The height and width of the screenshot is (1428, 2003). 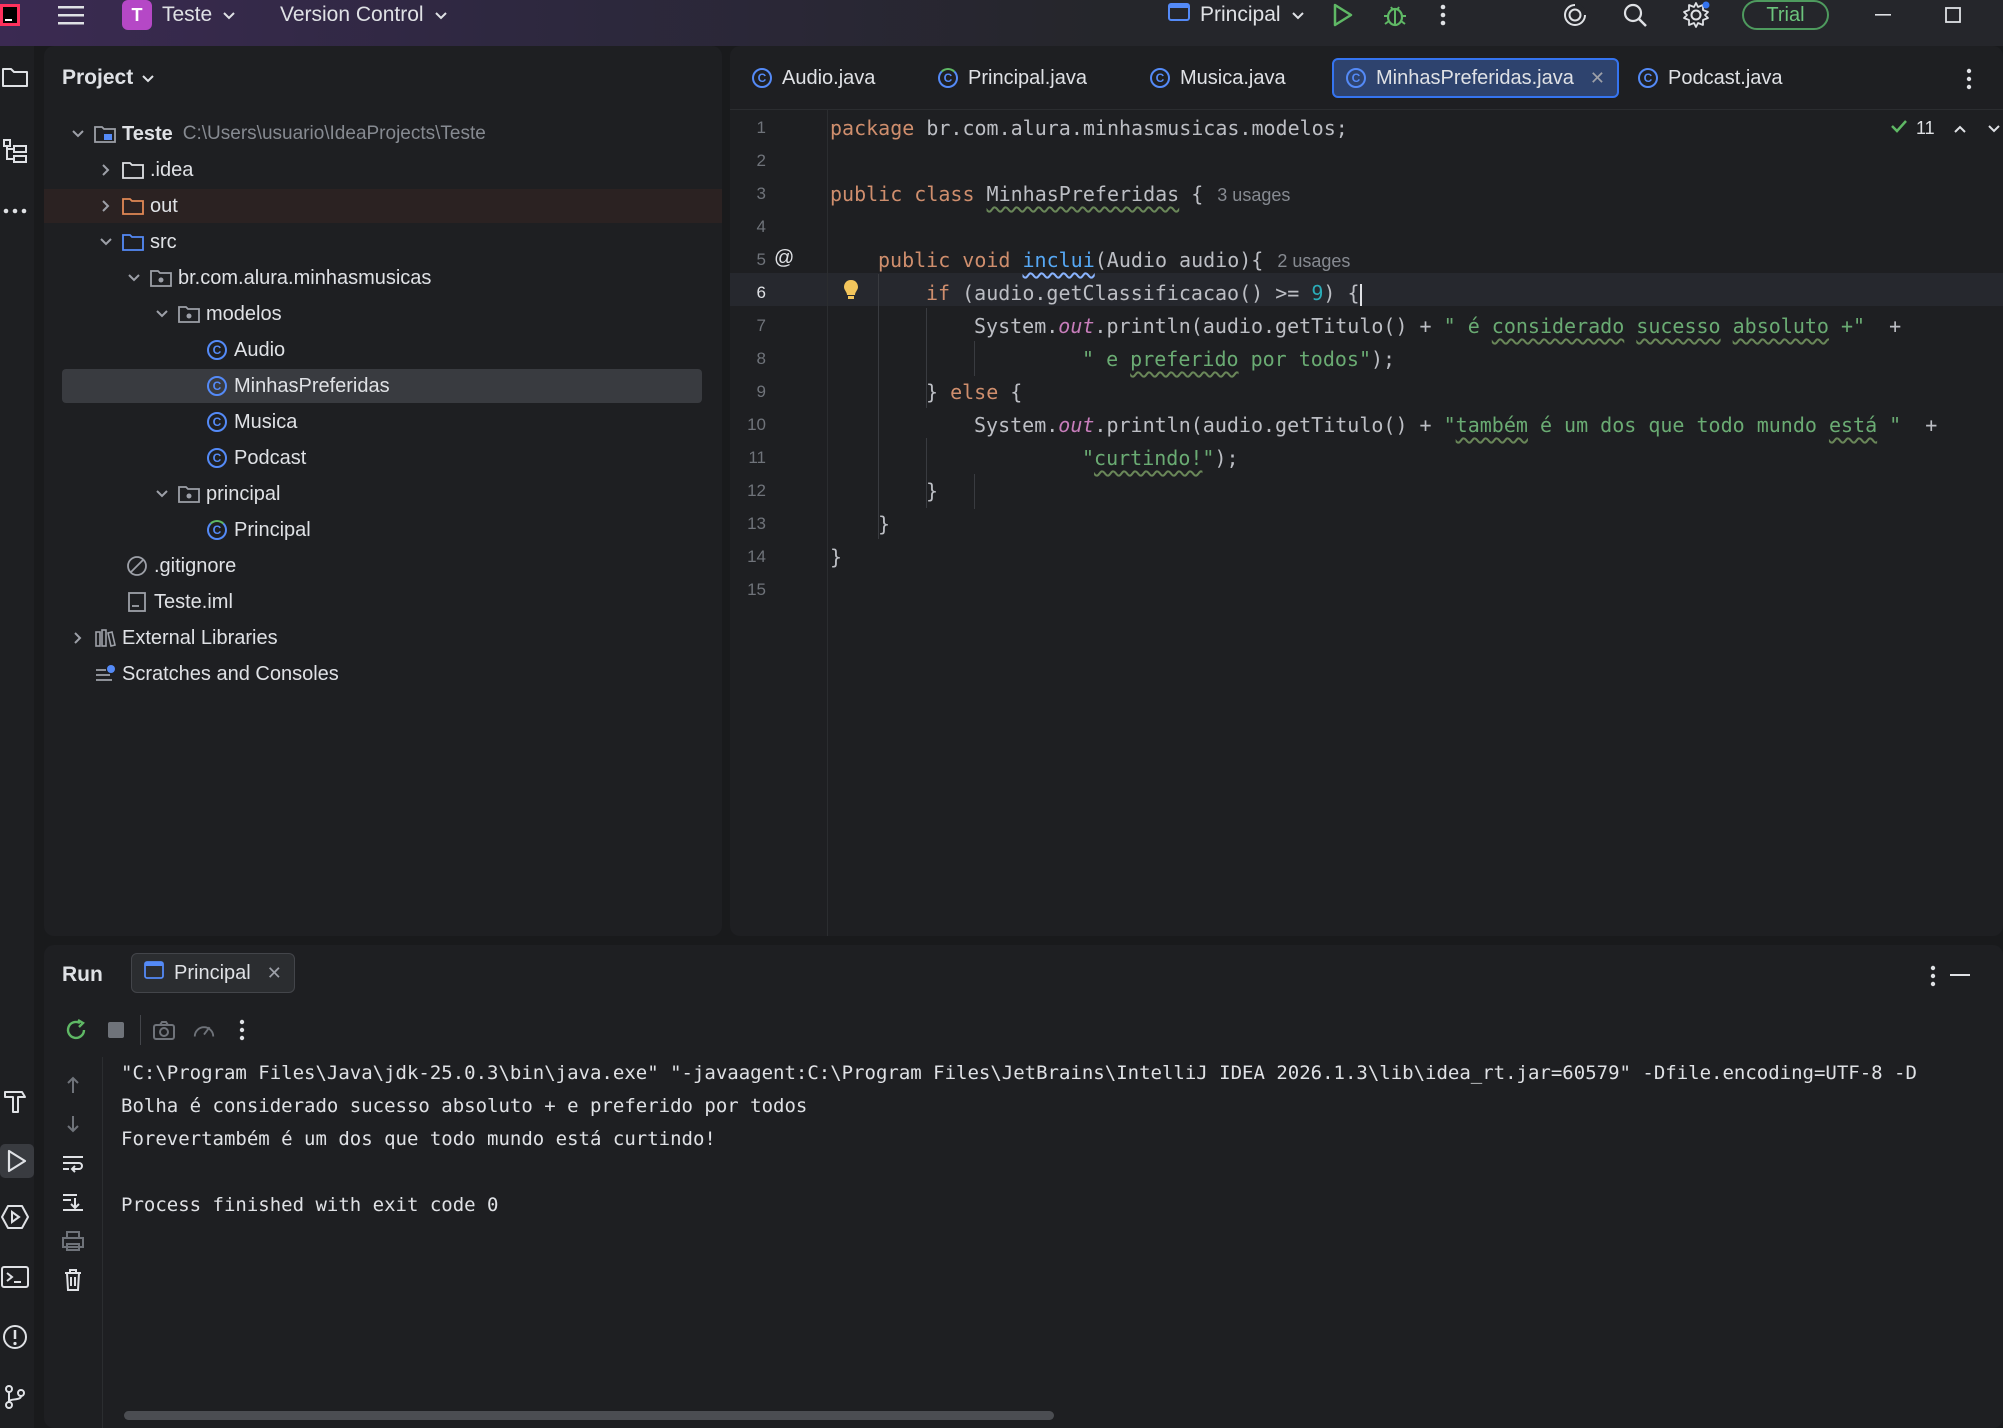 I want to click on trash-icon, so click(x=73, y=1280).